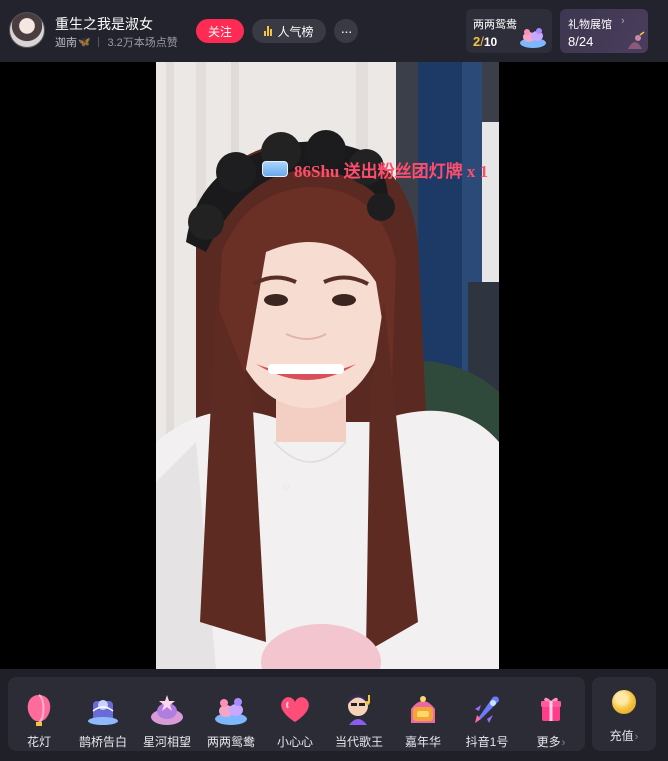  Describe the element at coordinates (102, 742) in the screenshot. I see `gift-label: 鹊桥告白` at that location.